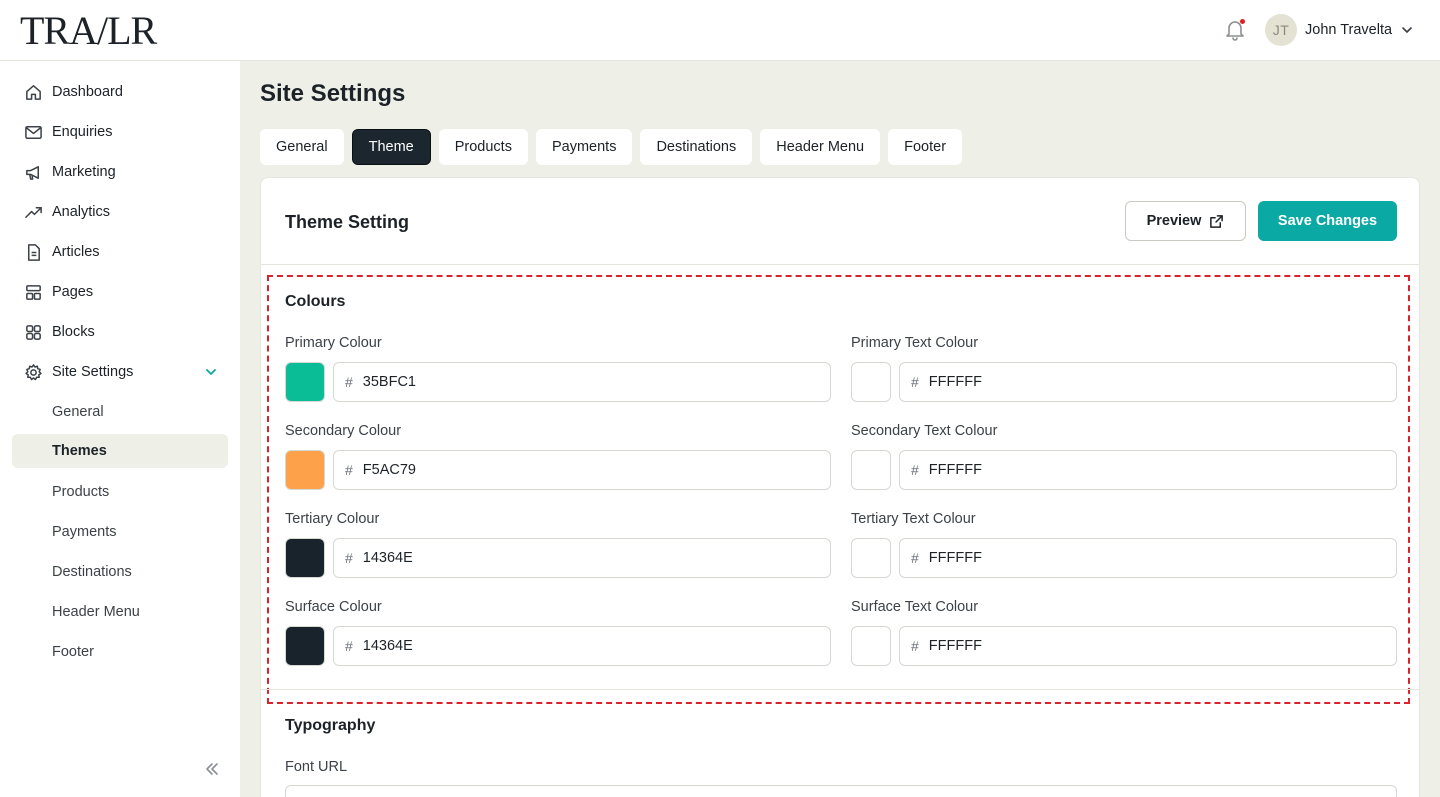 The image size is (1440, 797). What do you see at coordinates (120, 412) in the screenshot?
I see `sidebar-subitem-general: General` at bounding box center [120, 412].